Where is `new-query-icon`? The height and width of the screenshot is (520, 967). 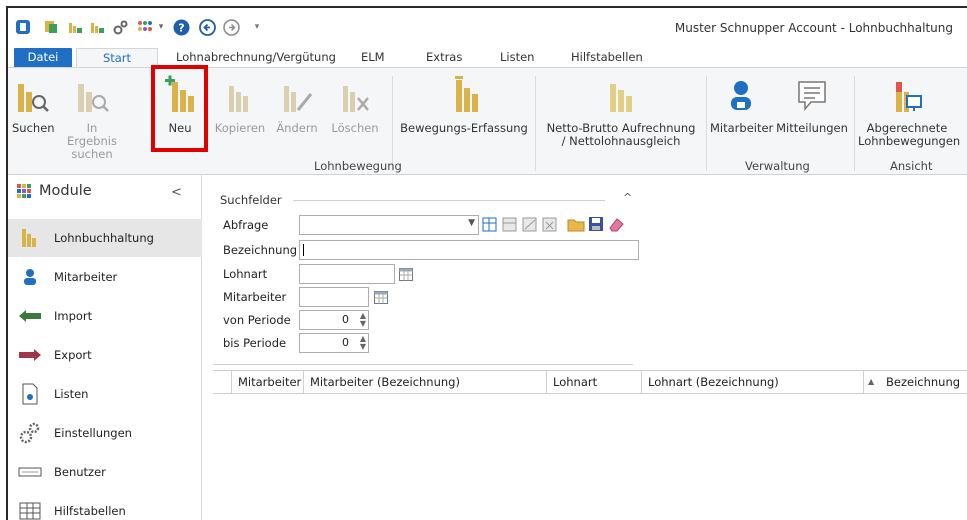 new-query-icon is located at coordinates (490, 224).